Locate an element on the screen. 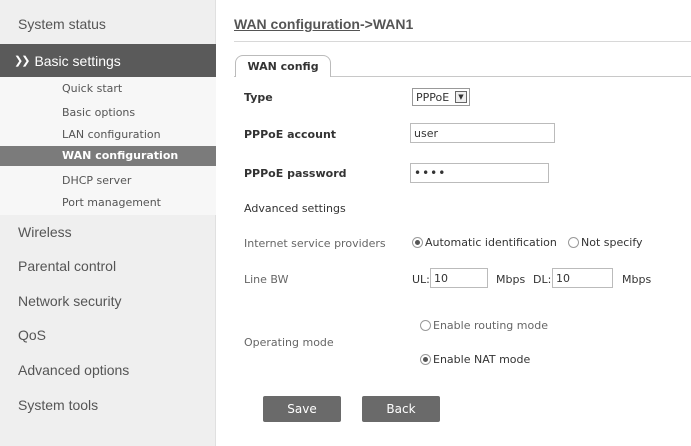 Image resolution: width=691 pixels, height=446 pixels. breadcrumb: WAN configuration->WAN1 is located at coordinates (323, 24).